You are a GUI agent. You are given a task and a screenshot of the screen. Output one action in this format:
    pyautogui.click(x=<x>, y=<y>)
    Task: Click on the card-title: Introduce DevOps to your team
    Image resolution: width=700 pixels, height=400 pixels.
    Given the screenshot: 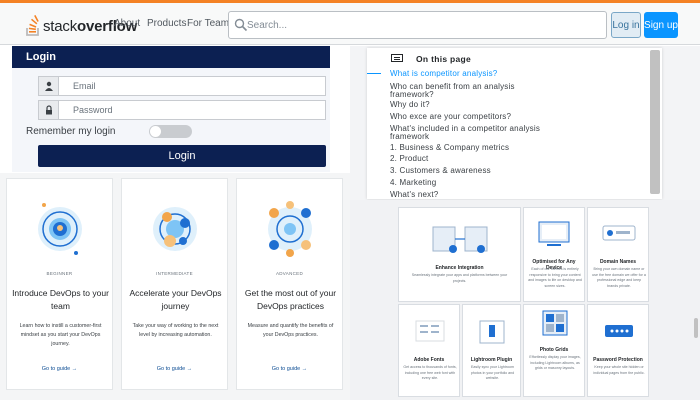 What is the action you would take?
    pyautogui.click(x=60, y=299)
    